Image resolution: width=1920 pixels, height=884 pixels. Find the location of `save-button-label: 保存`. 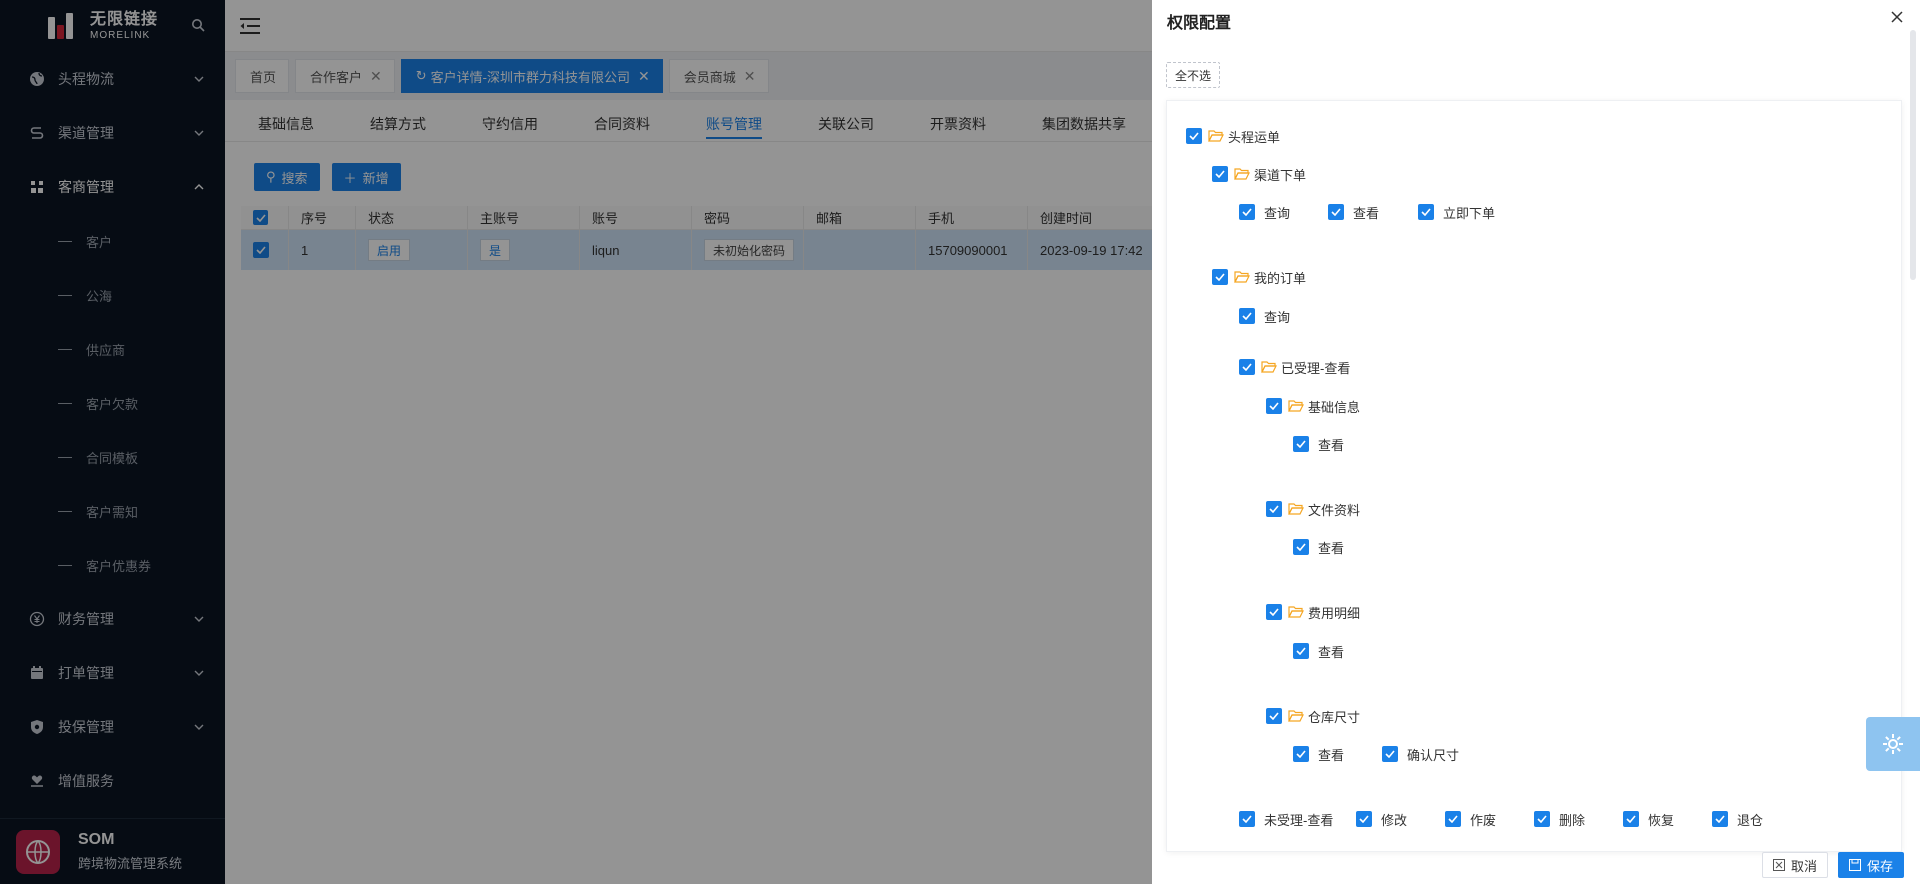

save-button-label: 保存 is located at coordinates (1879, 866).